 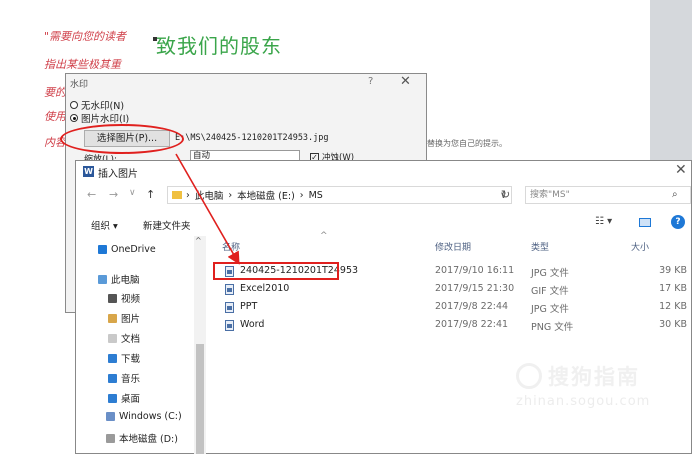 What do you see at coordinates (673, 270) in the screenshot?
I see `file-size: 39 KB` at bounding box center [673, 270].